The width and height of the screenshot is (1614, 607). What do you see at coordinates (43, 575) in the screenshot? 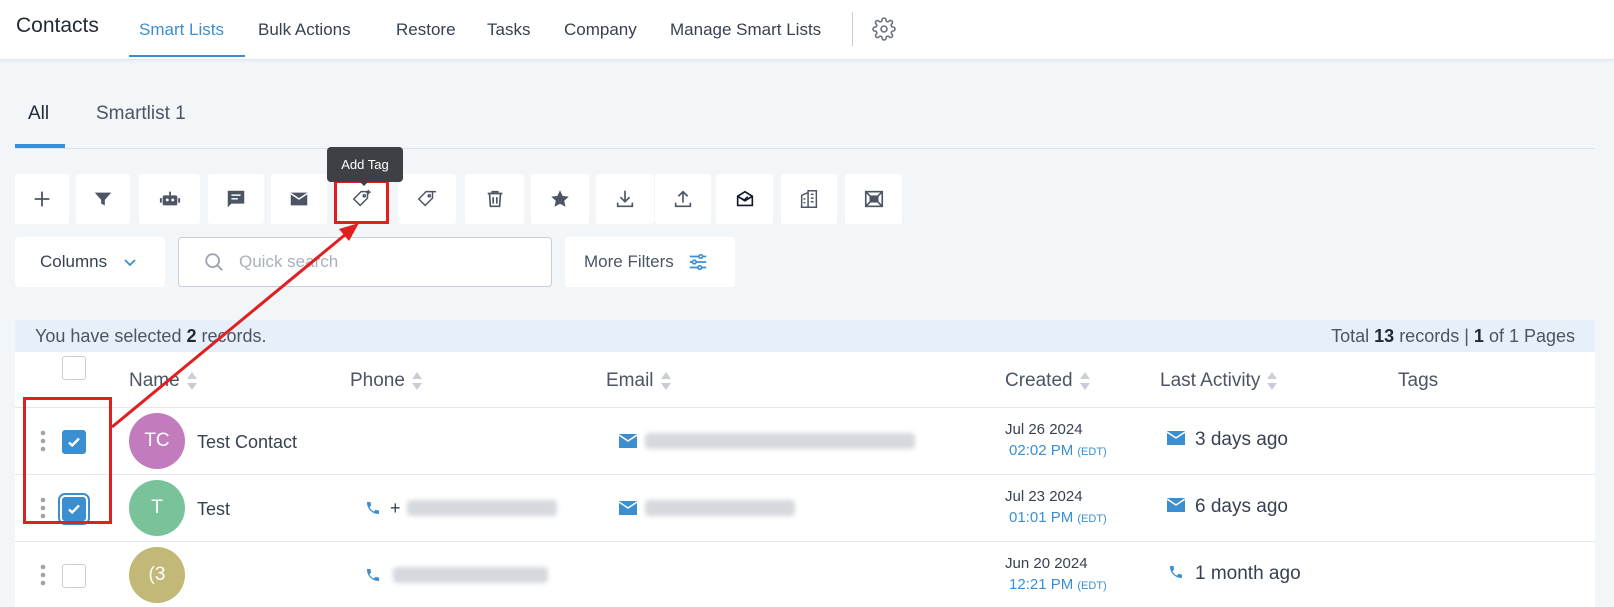
I see `drag-handle-icon` at bounding box center [43, 575].